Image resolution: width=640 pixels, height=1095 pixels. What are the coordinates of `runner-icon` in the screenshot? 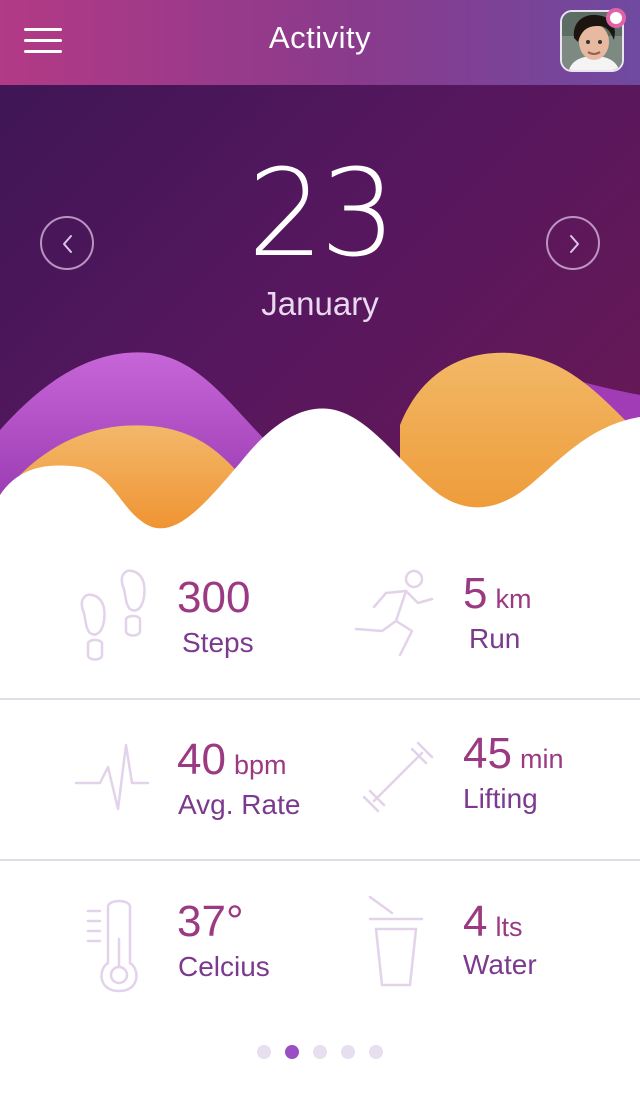 It's located at (394, 613).